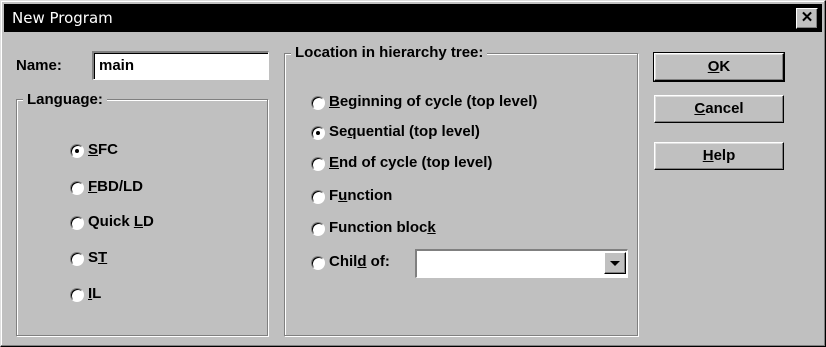 The image size is (826, 347). Describe the element at coordinates (98, 257) in the screenshot. I see `radio-label: ST` at that location.